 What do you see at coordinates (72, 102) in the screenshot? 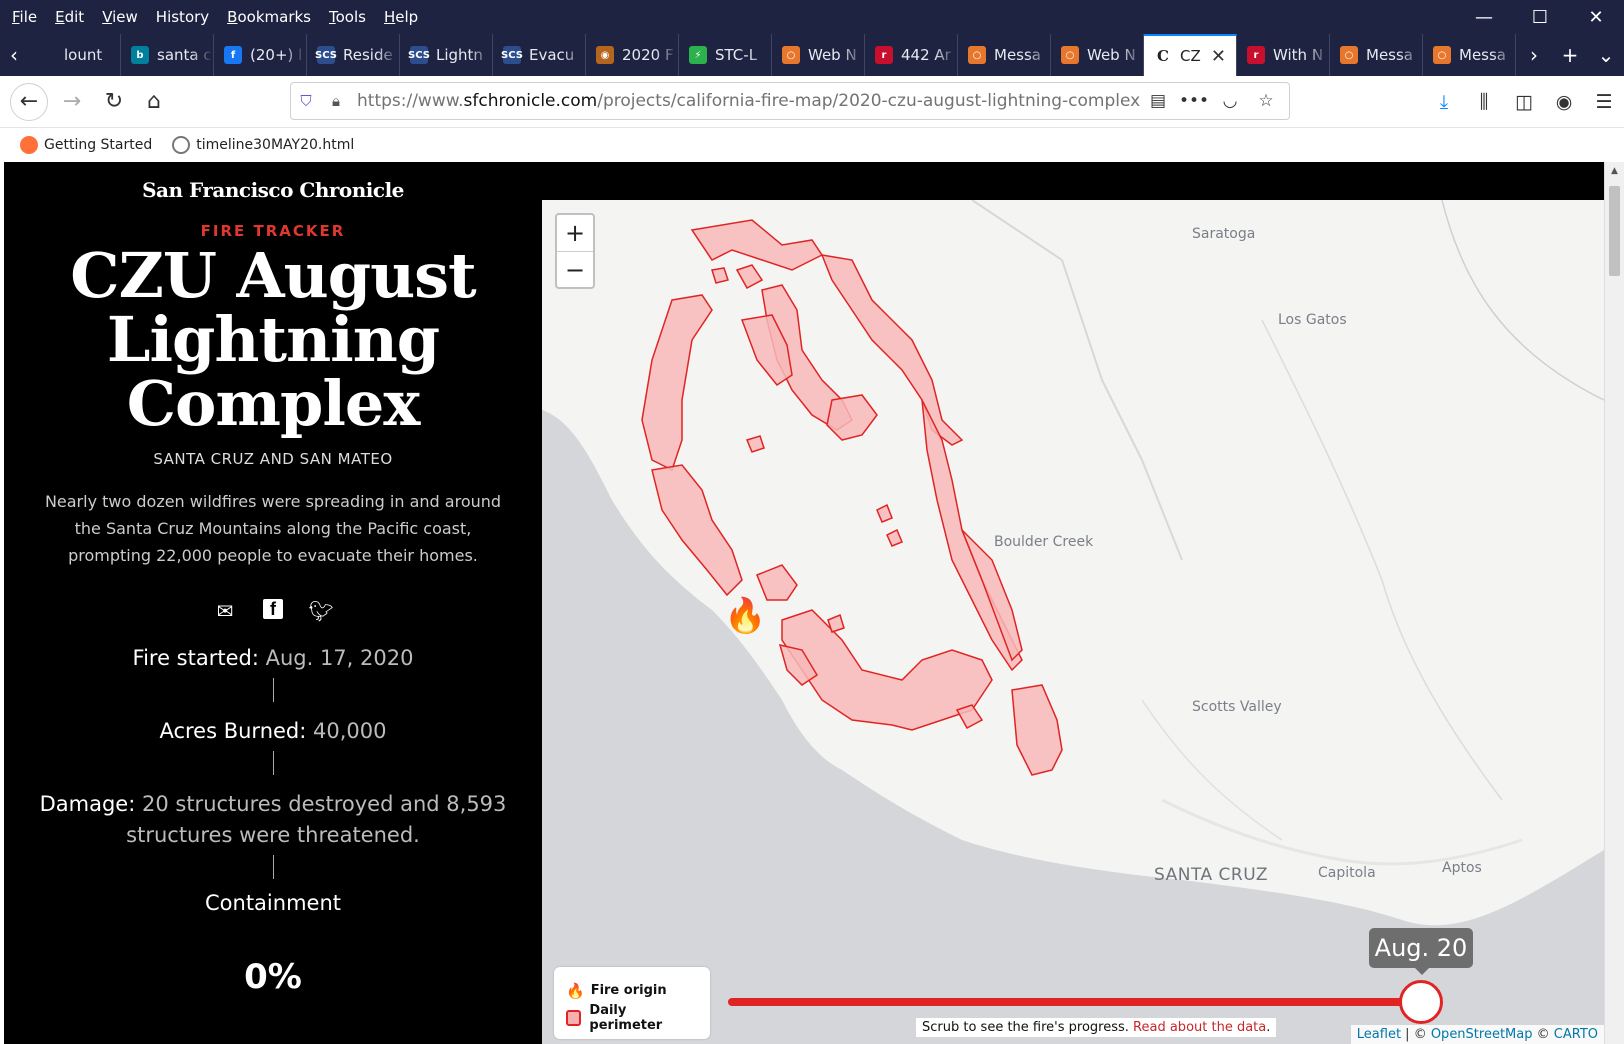
I see `forward-button: →` at bounding box center [72, 102].